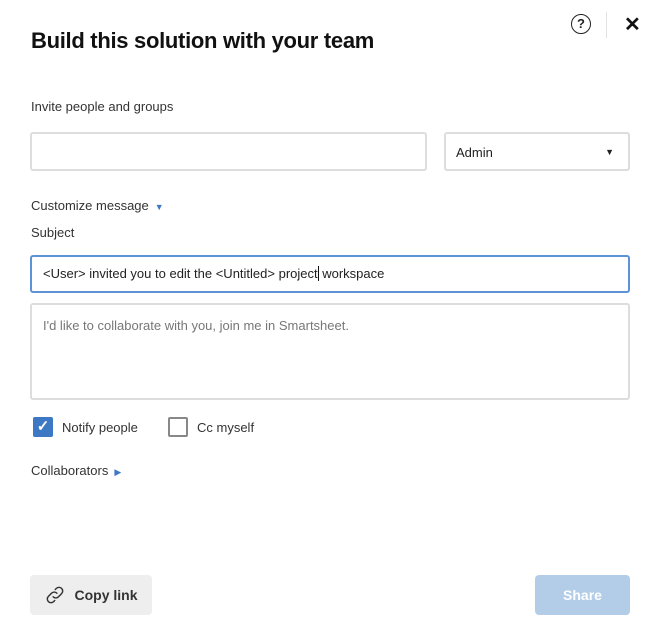 The width and height of the screenshot is (659, 644). I want to click on cc-myself-label: Cc myself, so click(226, 427).